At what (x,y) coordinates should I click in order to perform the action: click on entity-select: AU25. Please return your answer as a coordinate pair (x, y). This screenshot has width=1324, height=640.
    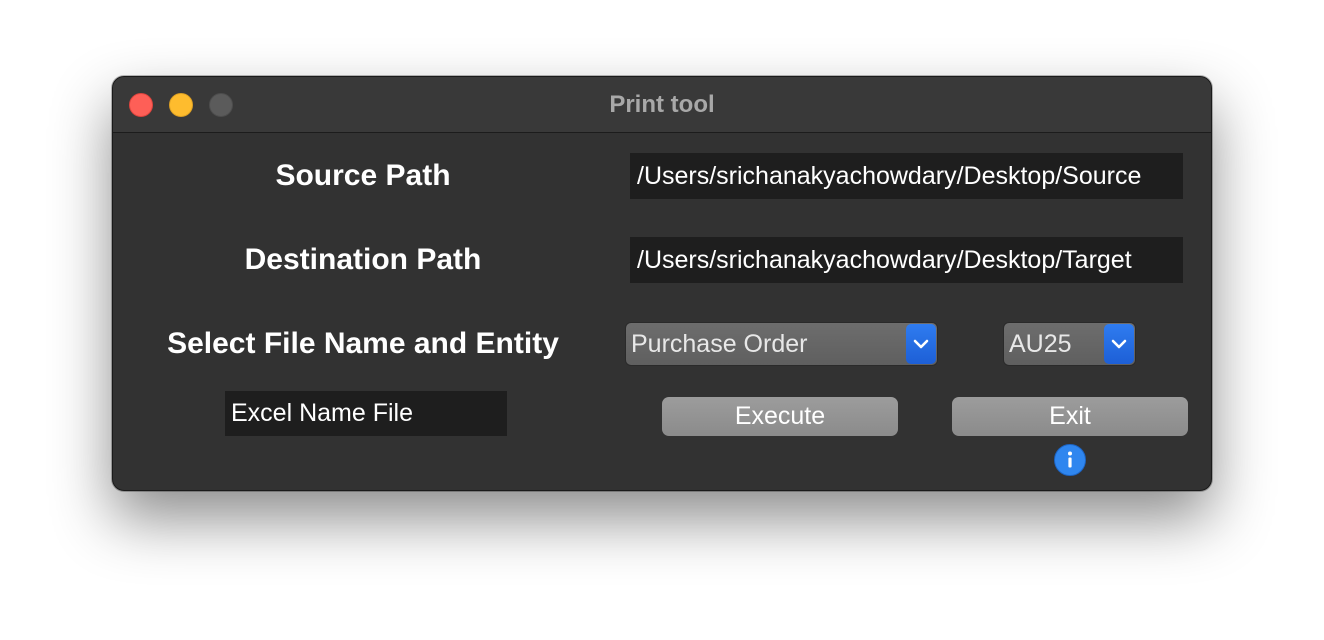
    Looking at the image, I should click on (1069, 344).